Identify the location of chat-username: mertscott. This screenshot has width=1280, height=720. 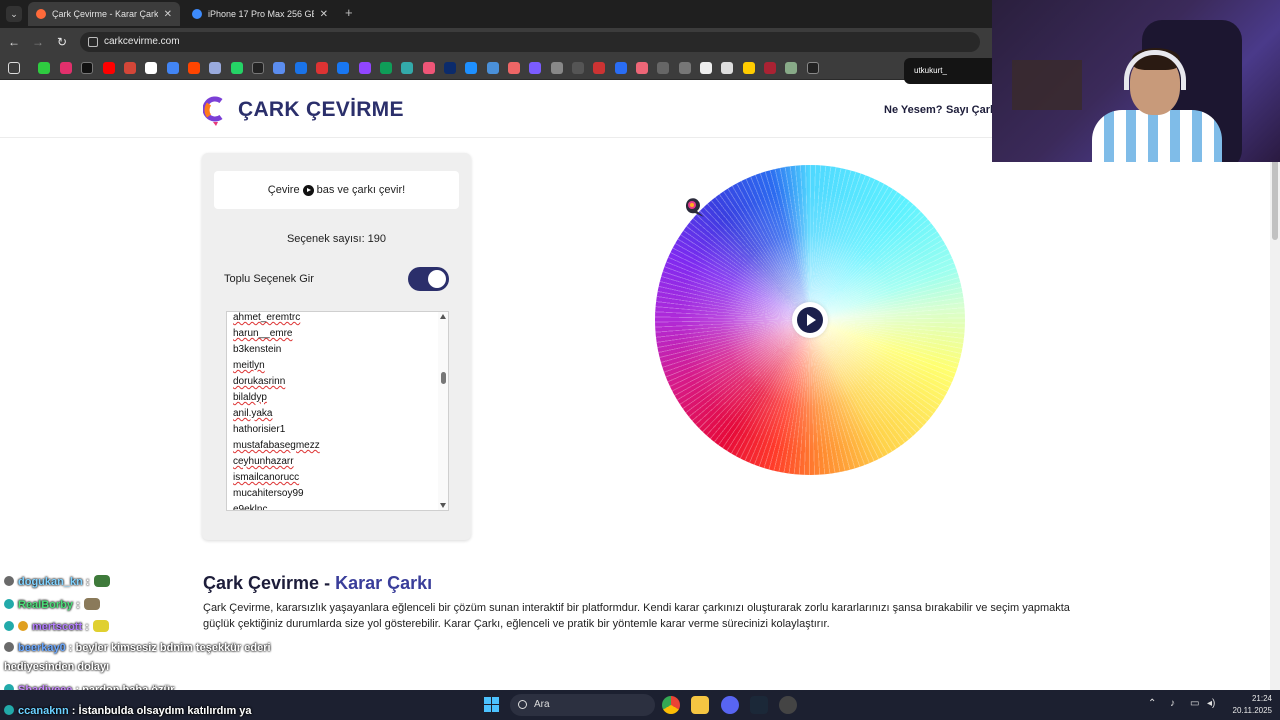
(57, 627).